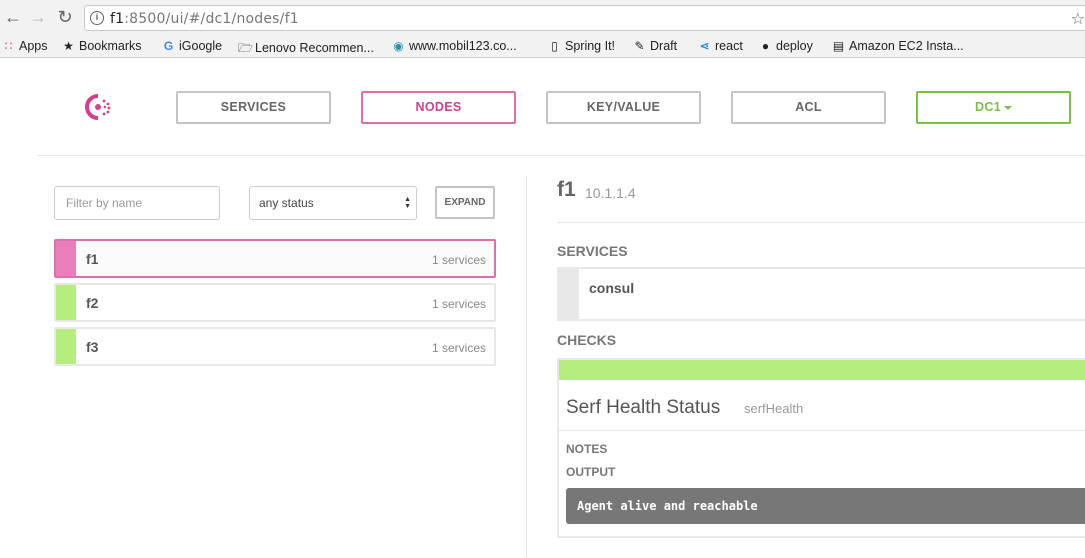 This screenshot has height=558, width=1085. I want to click on status-select: any status ▲ ▼, so click(333, 203).